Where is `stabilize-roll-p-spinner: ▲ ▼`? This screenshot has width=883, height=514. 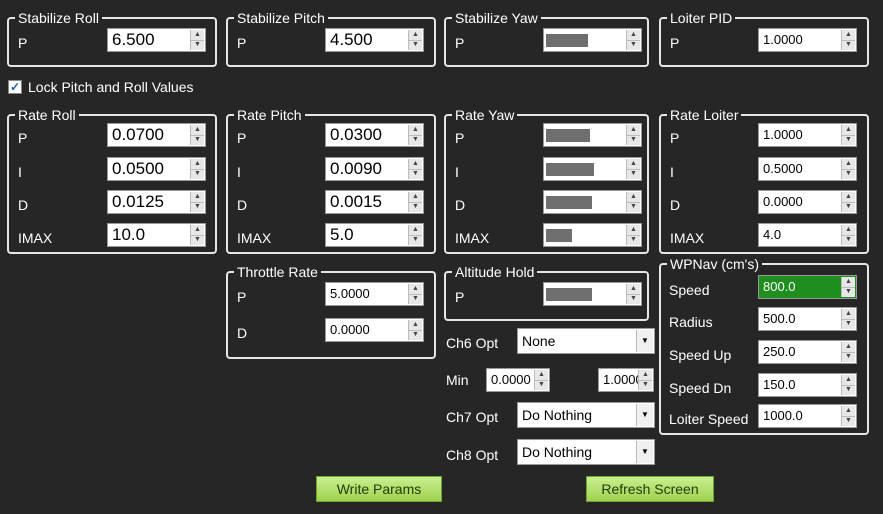
stabilize-roll-p-spinner: ▲ ▼ is located at coordinates (197, 40).